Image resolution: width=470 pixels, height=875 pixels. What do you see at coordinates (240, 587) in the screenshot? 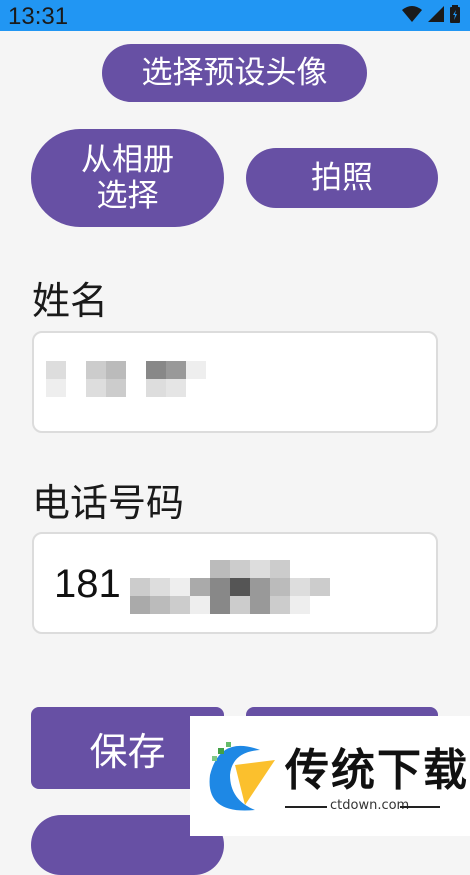
I see `phone-redacted-digits` at bounding box center [240, 587].